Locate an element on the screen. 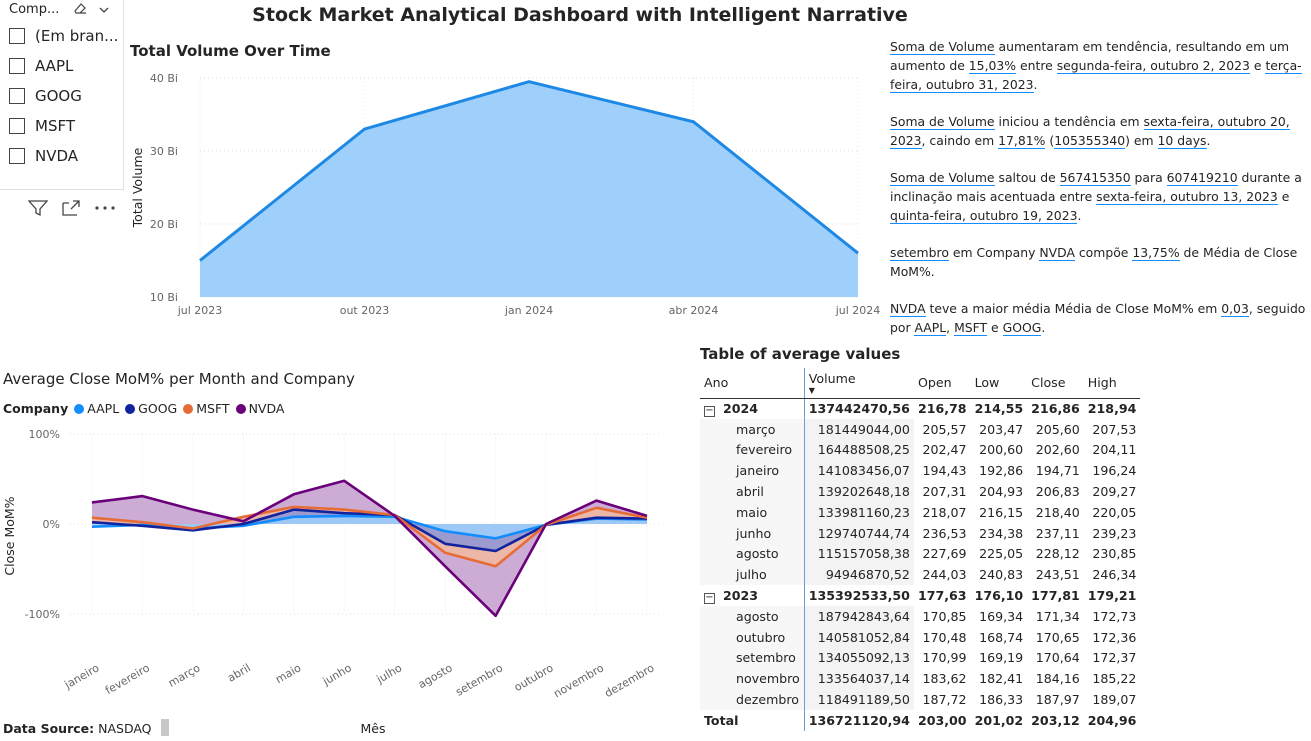 This screenshot has width=1311, height=741. cell: 183,62 is located at coordinates (944, 679).